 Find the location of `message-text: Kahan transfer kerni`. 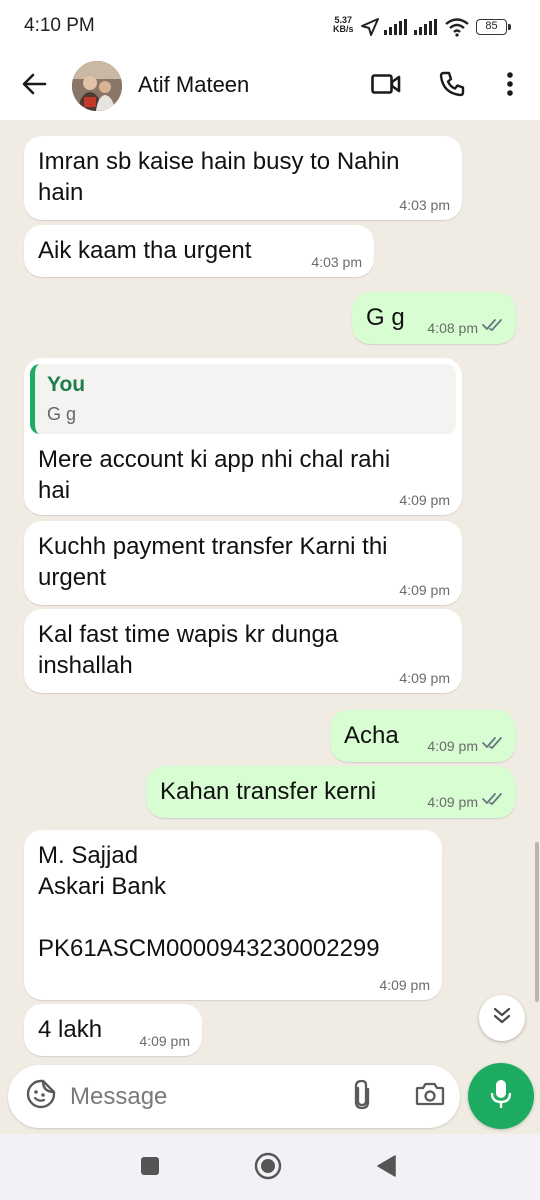

message-text: Kahan transfer kerni is located at coordinates (268, 791).